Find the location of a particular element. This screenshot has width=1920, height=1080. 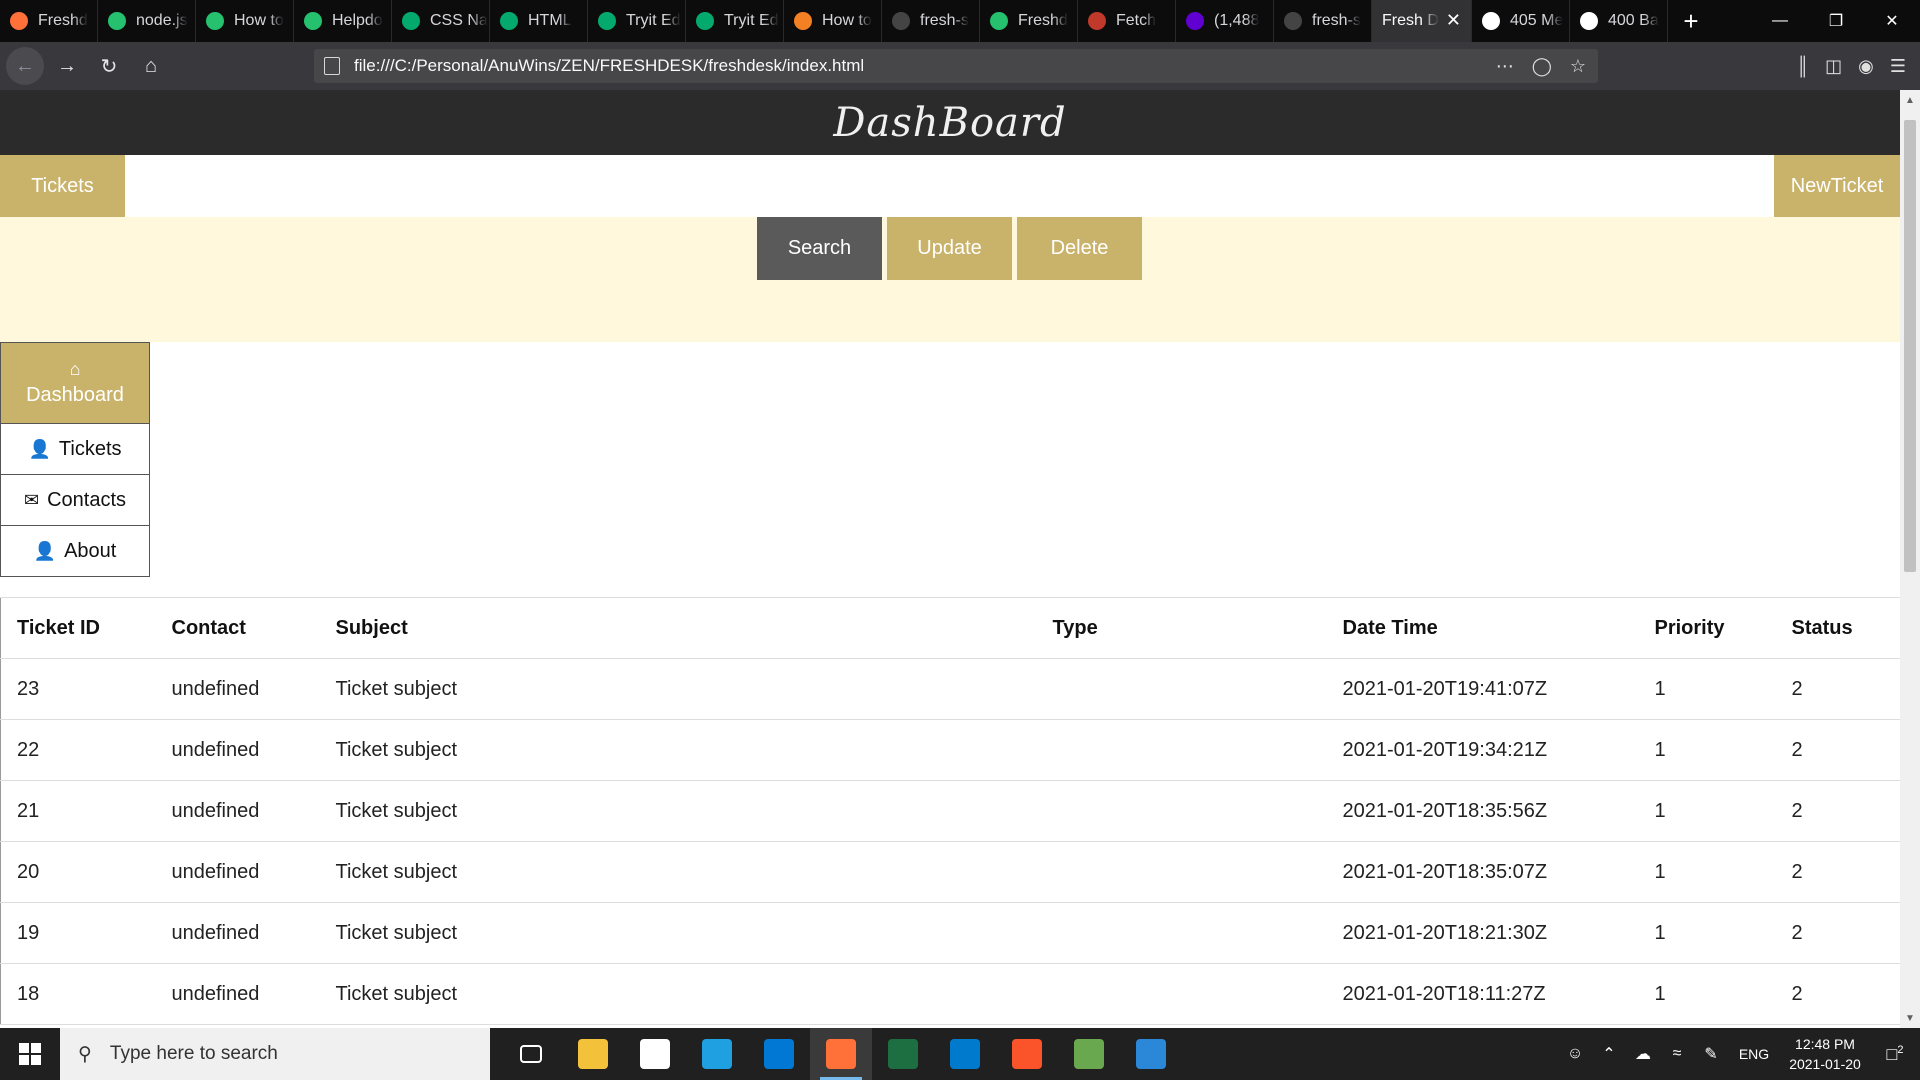

browser-tab-label: fresh-s is located at coordinates (1336, 20).